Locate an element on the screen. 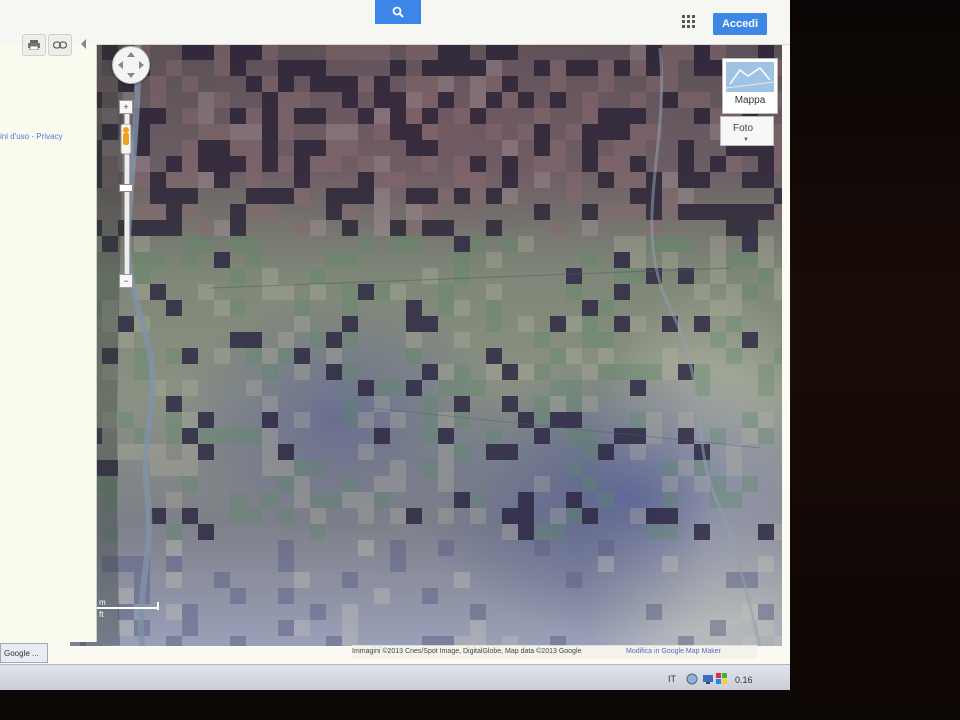 This screenshot has height=720, width=960. search-icon is located at coordinates (398, 12).